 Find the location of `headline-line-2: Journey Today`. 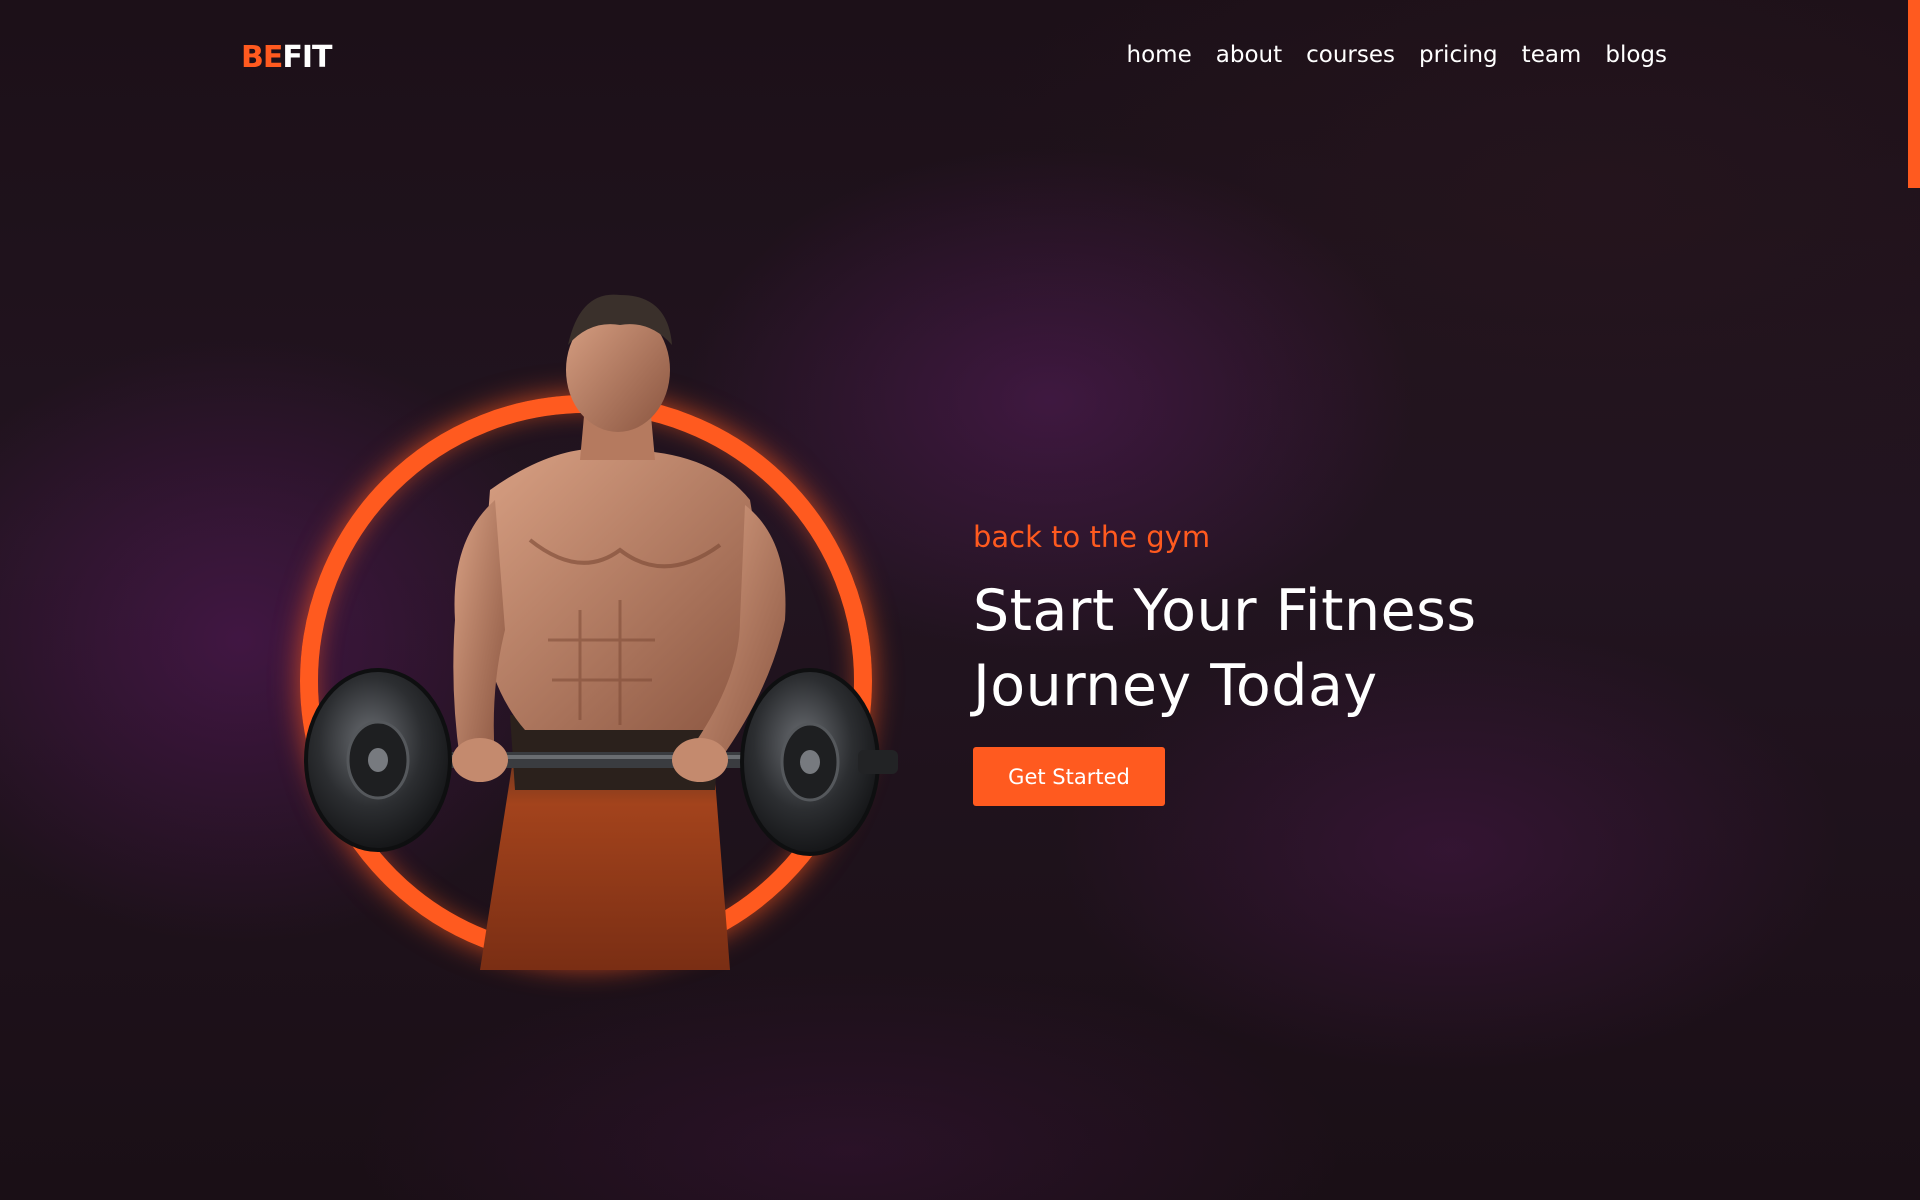

headline-line-2: Journey Today is located at coordinates (1175, 686).